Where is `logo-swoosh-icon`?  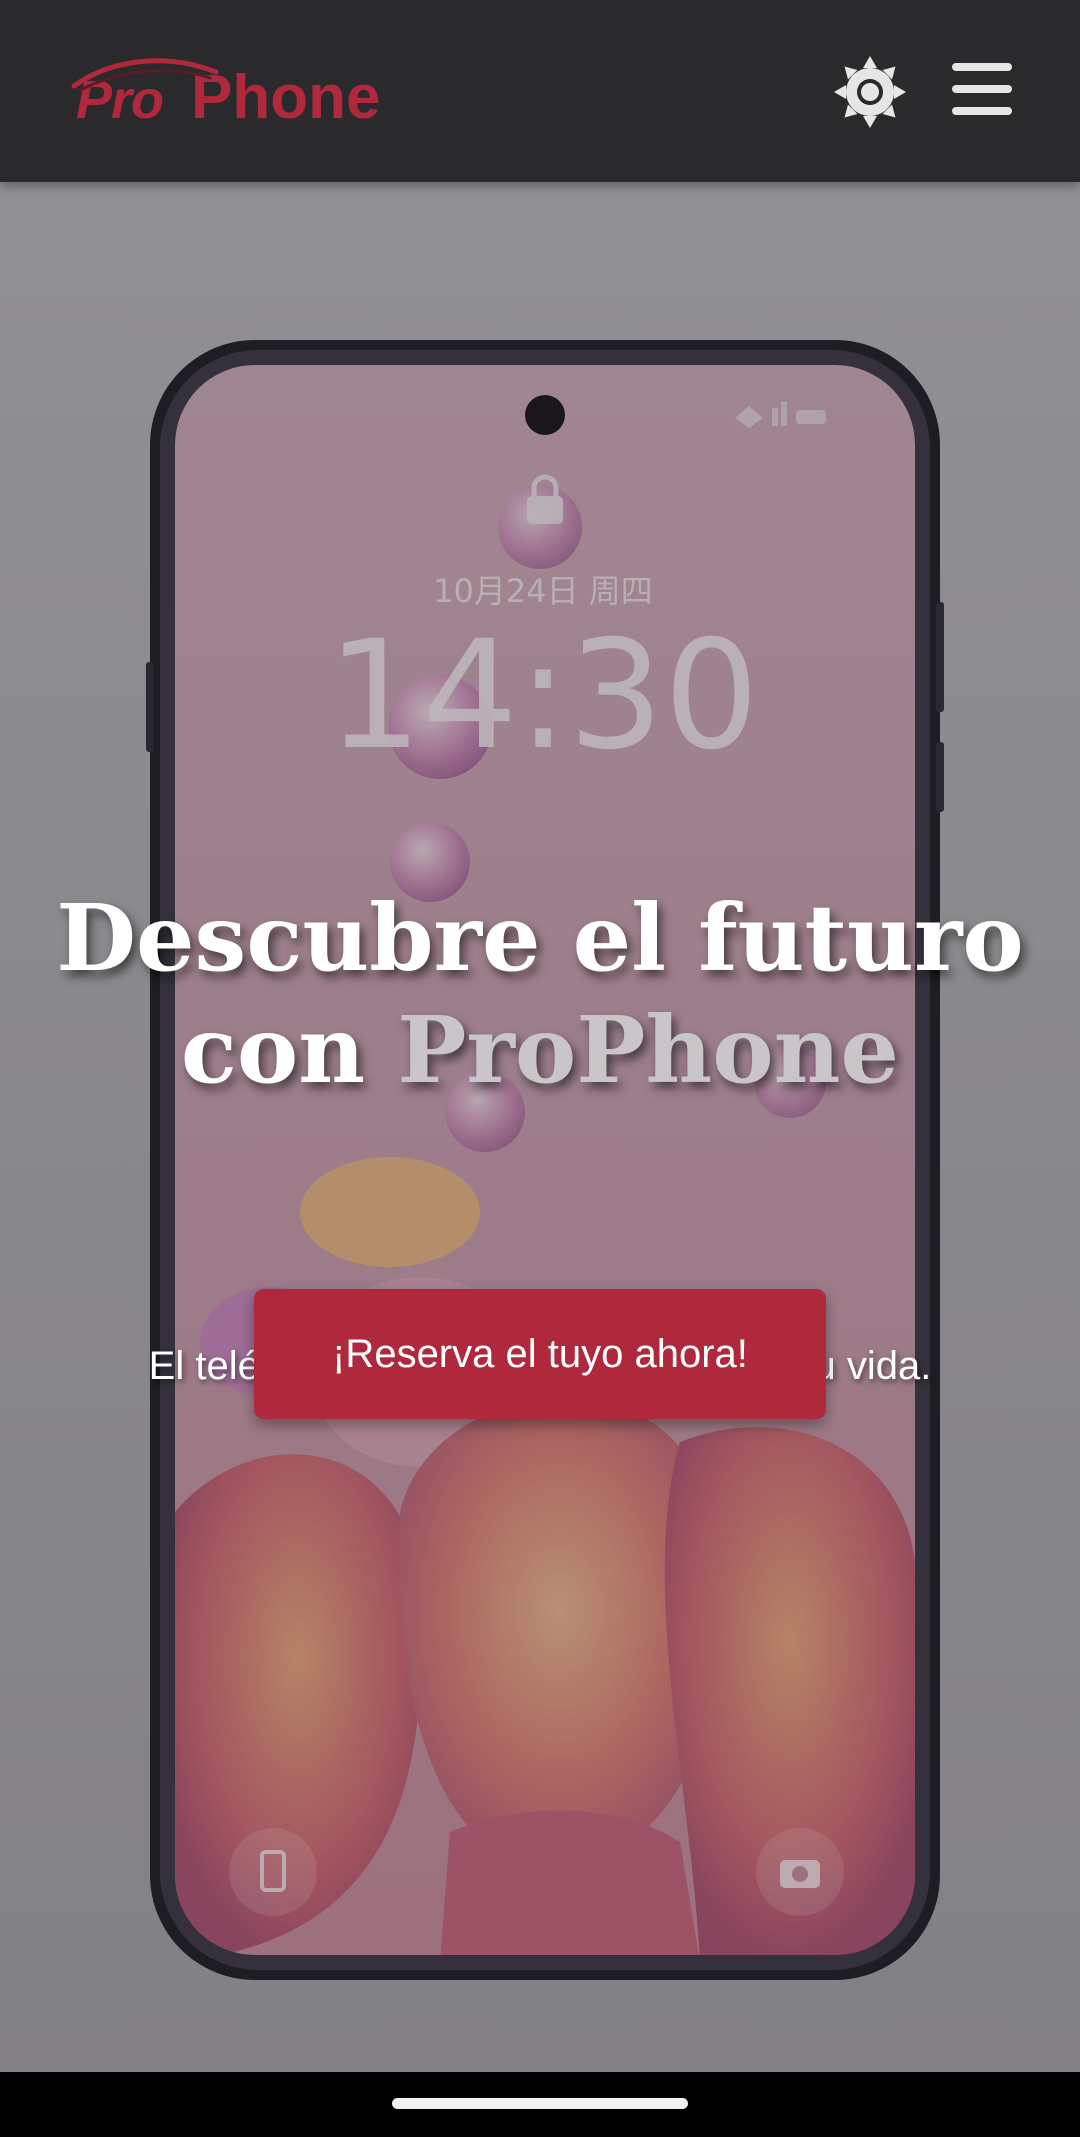 logo-swoosh-icon is located at coordinates (145, 75).